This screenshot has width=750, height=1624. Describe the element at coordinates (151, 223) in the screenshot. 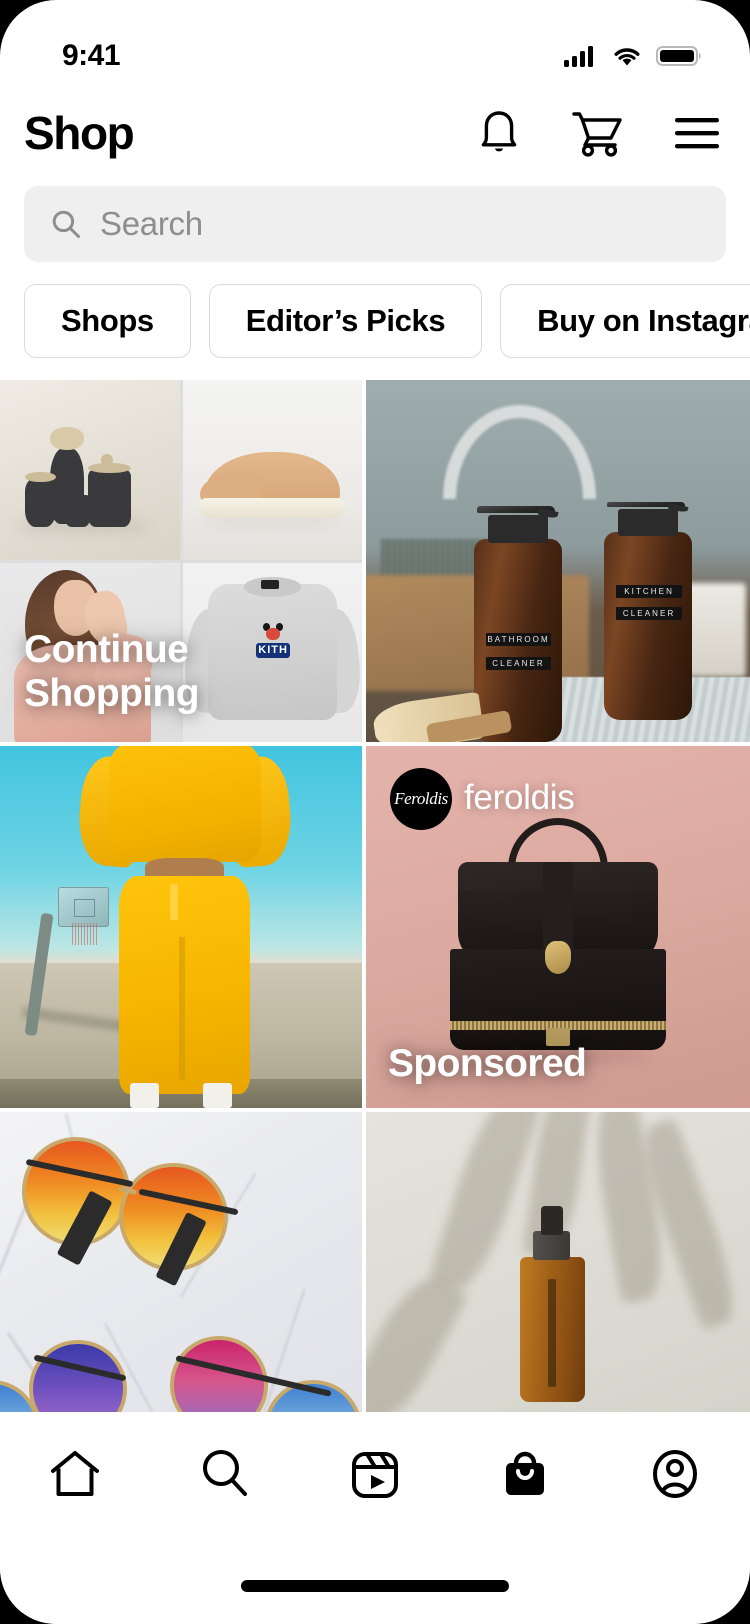

I see `search-placeholder: Search` at that location.